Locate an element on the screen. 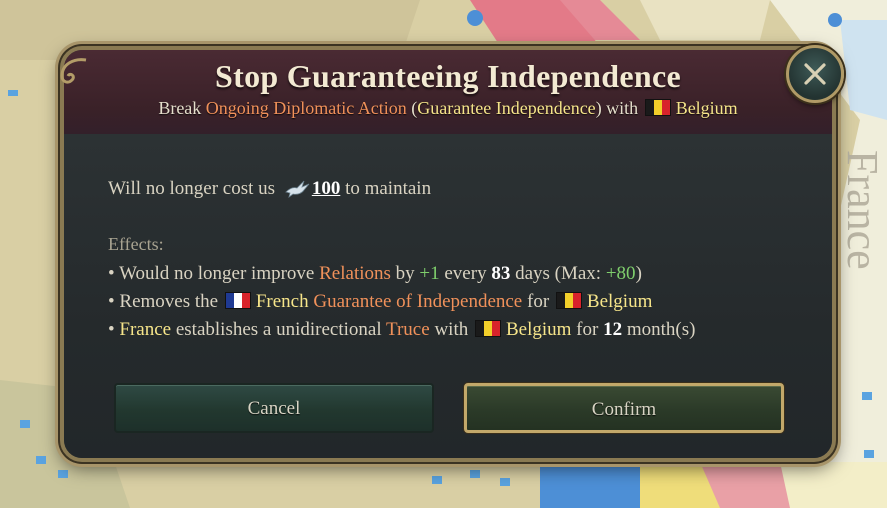 Image resolution: width=887 pixels, height=508 pixels. action-name-link: Guarantee Independence is located at coordinates (506, 108).